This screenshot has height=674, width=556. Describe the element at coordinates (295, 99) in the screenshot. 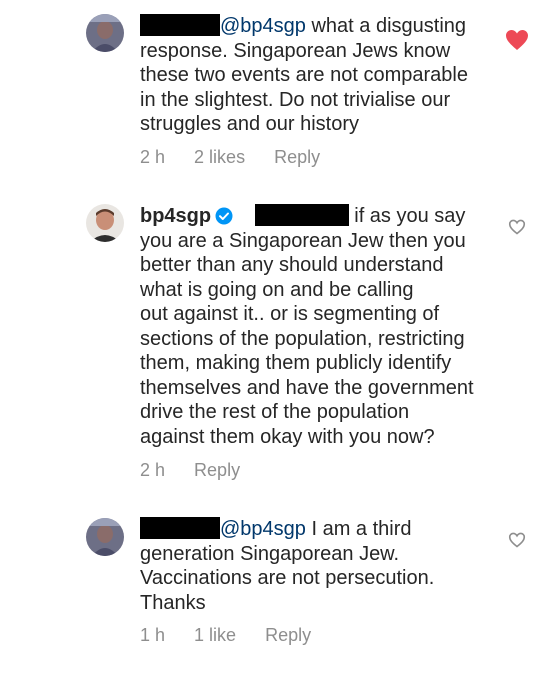

I see `comment-line: in the slightest. Do not trivialise our` at that location.